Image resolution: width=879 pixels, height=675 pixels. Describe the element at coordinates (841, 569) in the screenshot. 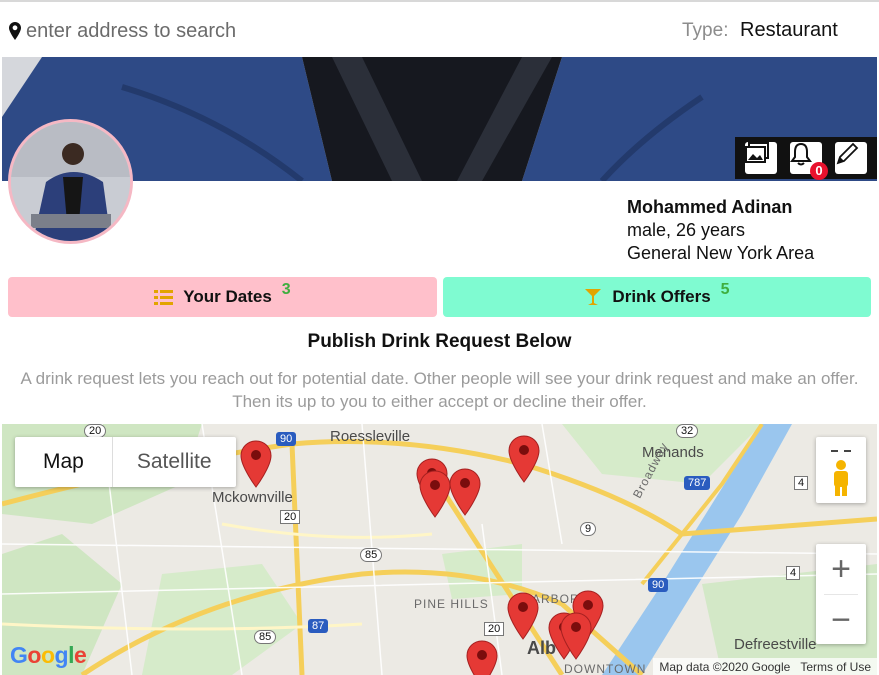

I see `zoom-in-button: +` at that location.